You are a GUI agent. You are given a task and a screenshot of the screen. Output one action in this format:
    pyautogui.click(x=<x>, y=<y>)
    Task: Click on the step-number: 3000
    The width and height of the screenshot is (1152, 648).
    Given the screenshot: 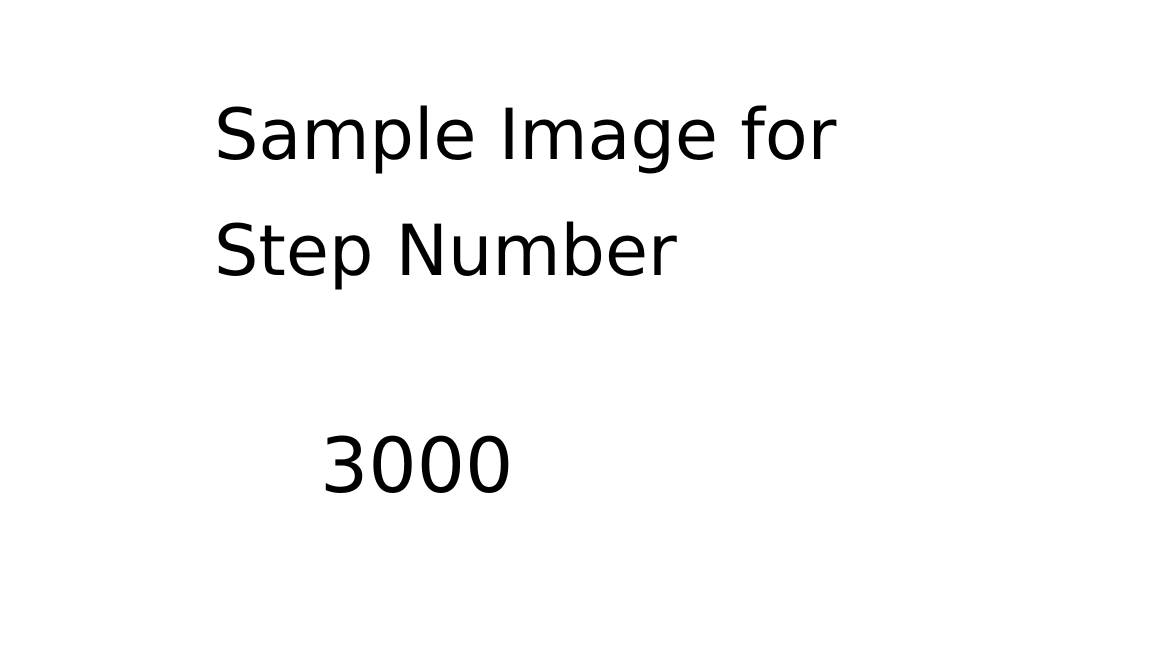 What is the action you would take?
    pyautogui.click(x=417, y=465)
    